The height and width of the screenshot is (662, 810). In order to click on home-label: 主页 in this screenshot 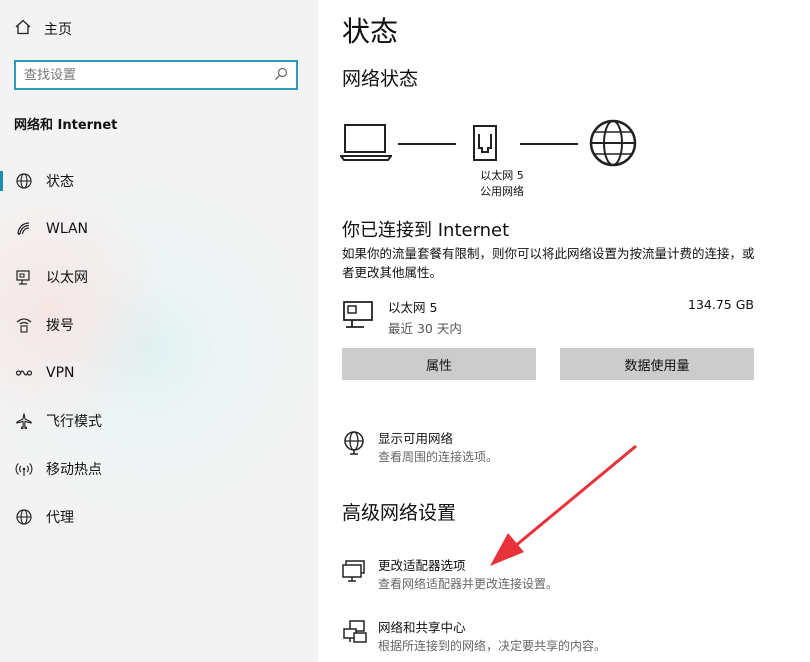, I will do `click(58, 30)`.